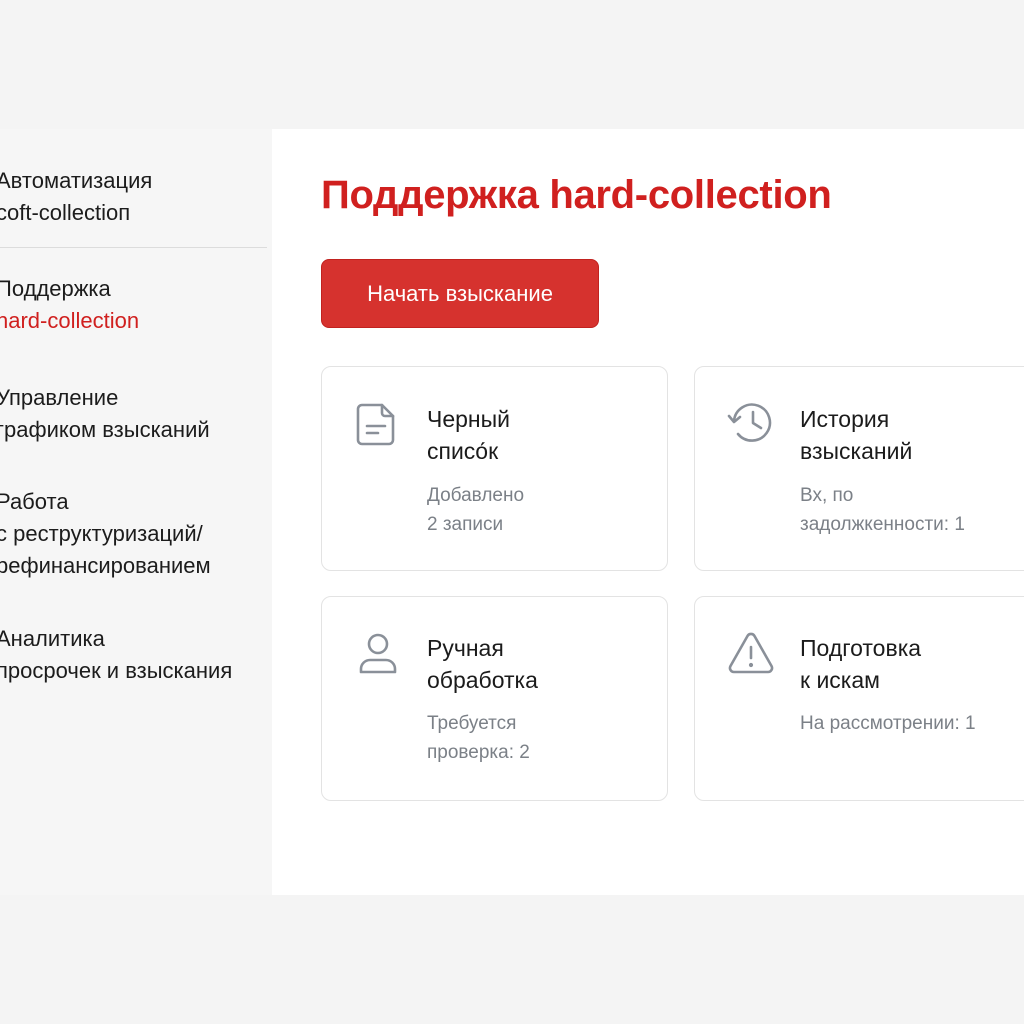 The width and height of the screenshot is (1024, 1024). I want to click on card-title: История взысканий, so click(856, 435).